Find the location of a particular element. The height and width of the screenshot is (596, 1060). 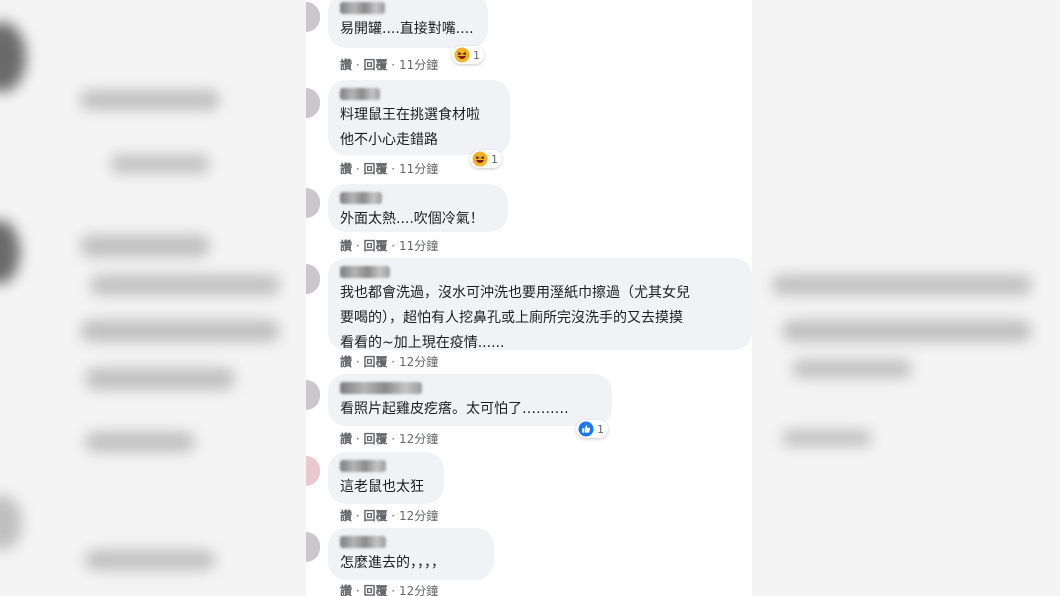

comment-bubble: 料理鼠王在挑選食材啦 他不小心走錯路 is located at coordinates (419, 117).